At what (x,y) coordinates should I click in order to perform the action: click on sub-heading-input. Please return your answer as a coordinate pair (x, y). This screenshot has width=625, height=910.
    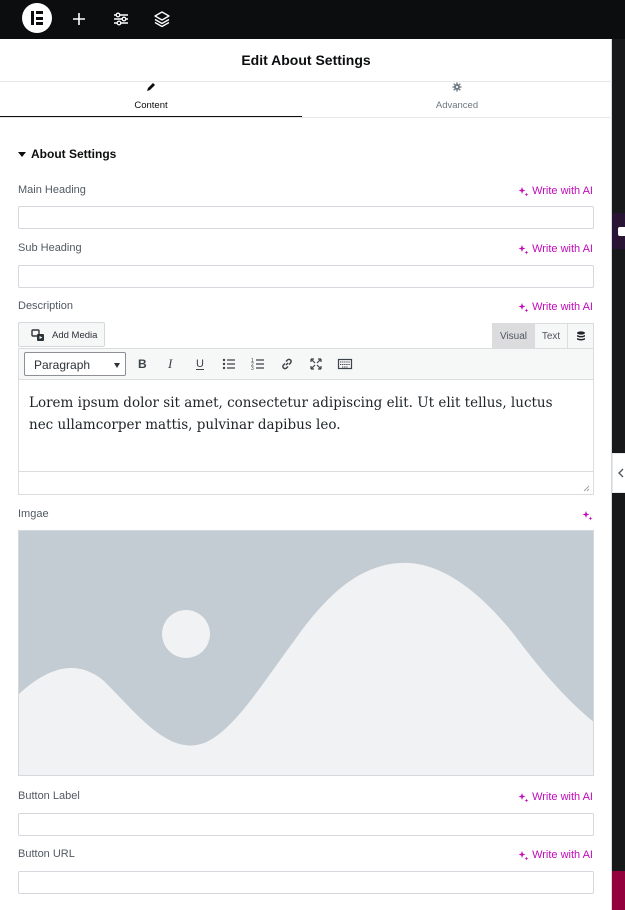
    Looking at the image, I should click on (306, 276).